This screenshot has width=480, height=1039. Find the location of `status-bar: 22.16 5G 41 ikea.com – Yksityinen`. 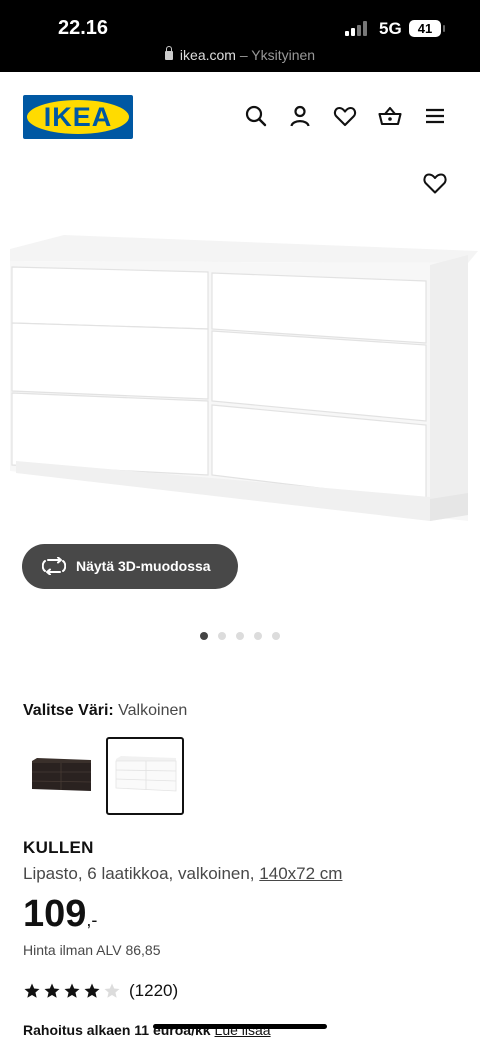

status-bar: 22.16 5G 41 ikea.com – Yksityinen is located at coordinates (240, 36).